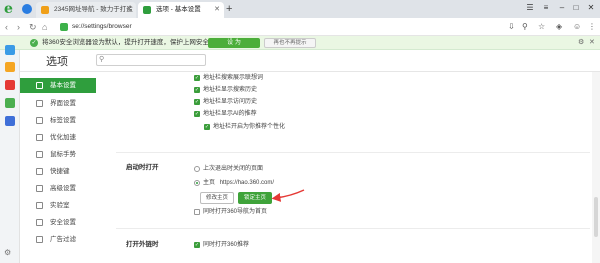 Image resolution: width=600 pixels, height=263 pixels. I want to click on filter-icon, so click(39, 239).